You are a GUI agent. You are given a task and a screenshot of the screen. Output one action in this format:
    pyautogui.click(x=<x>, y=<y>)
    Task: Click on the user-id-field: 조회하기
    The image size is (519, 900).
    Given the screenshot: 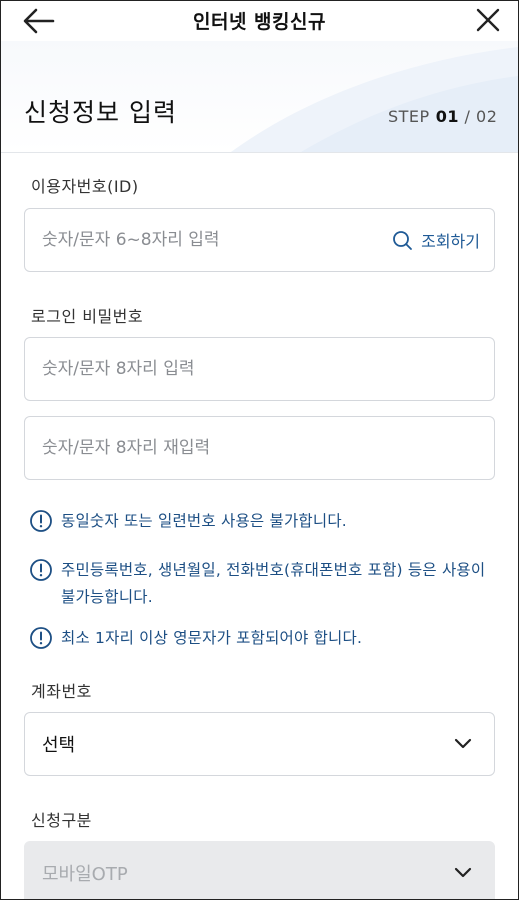 What is the action you would take?
    pyautogui.click(x=259, y=240)
    